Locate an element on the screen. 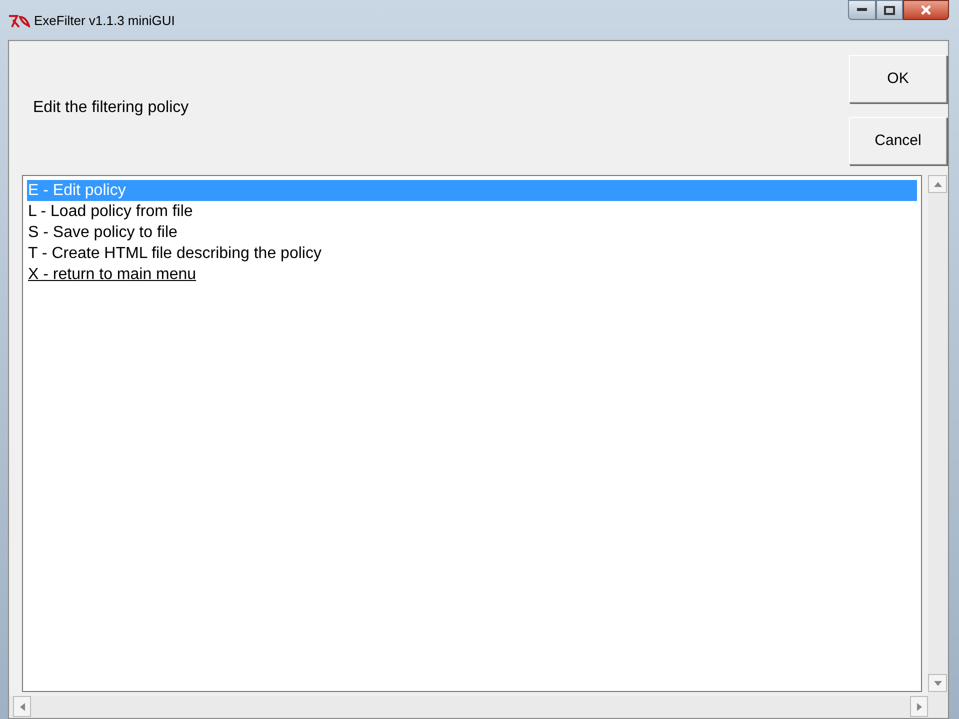  list-item: X - return to main menu is located at coordinates (472, 274).